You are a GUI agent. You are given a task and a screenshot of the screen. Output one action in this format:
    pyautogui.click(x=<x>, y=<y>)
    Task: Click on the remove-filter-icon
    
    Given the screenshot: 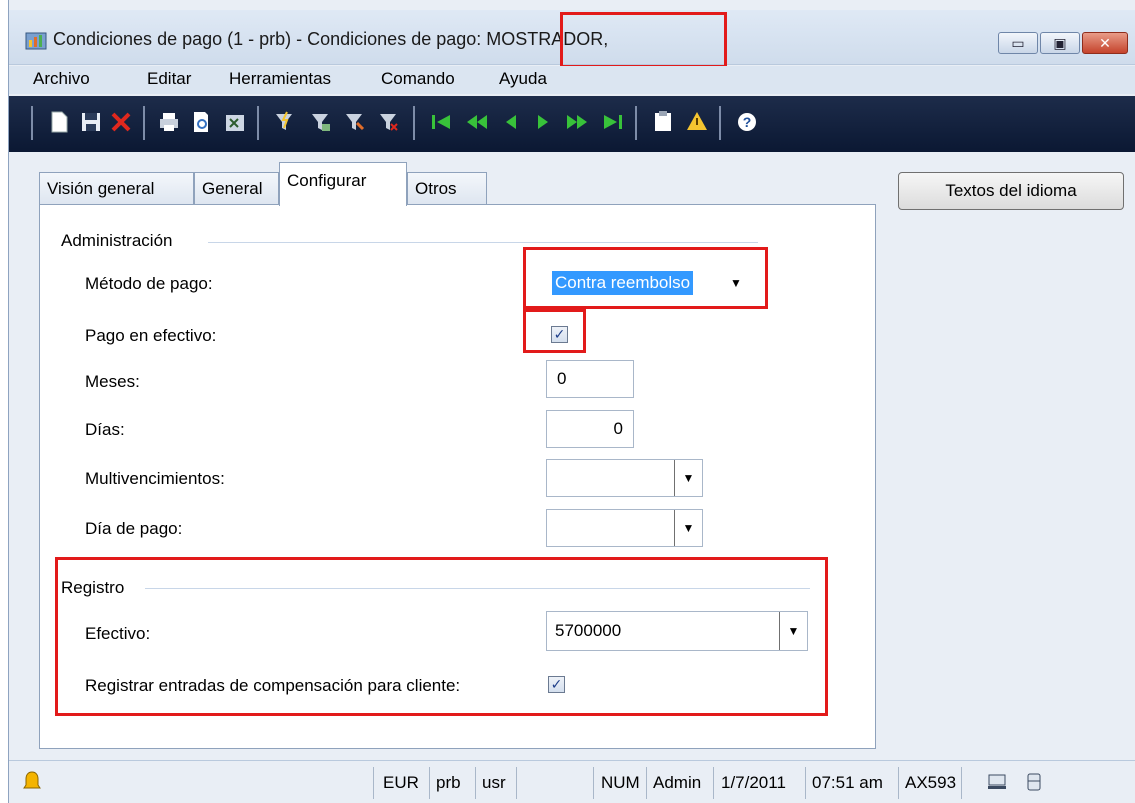 What is the action you would take?
    pyautogui.click(x=389, y=122)
    